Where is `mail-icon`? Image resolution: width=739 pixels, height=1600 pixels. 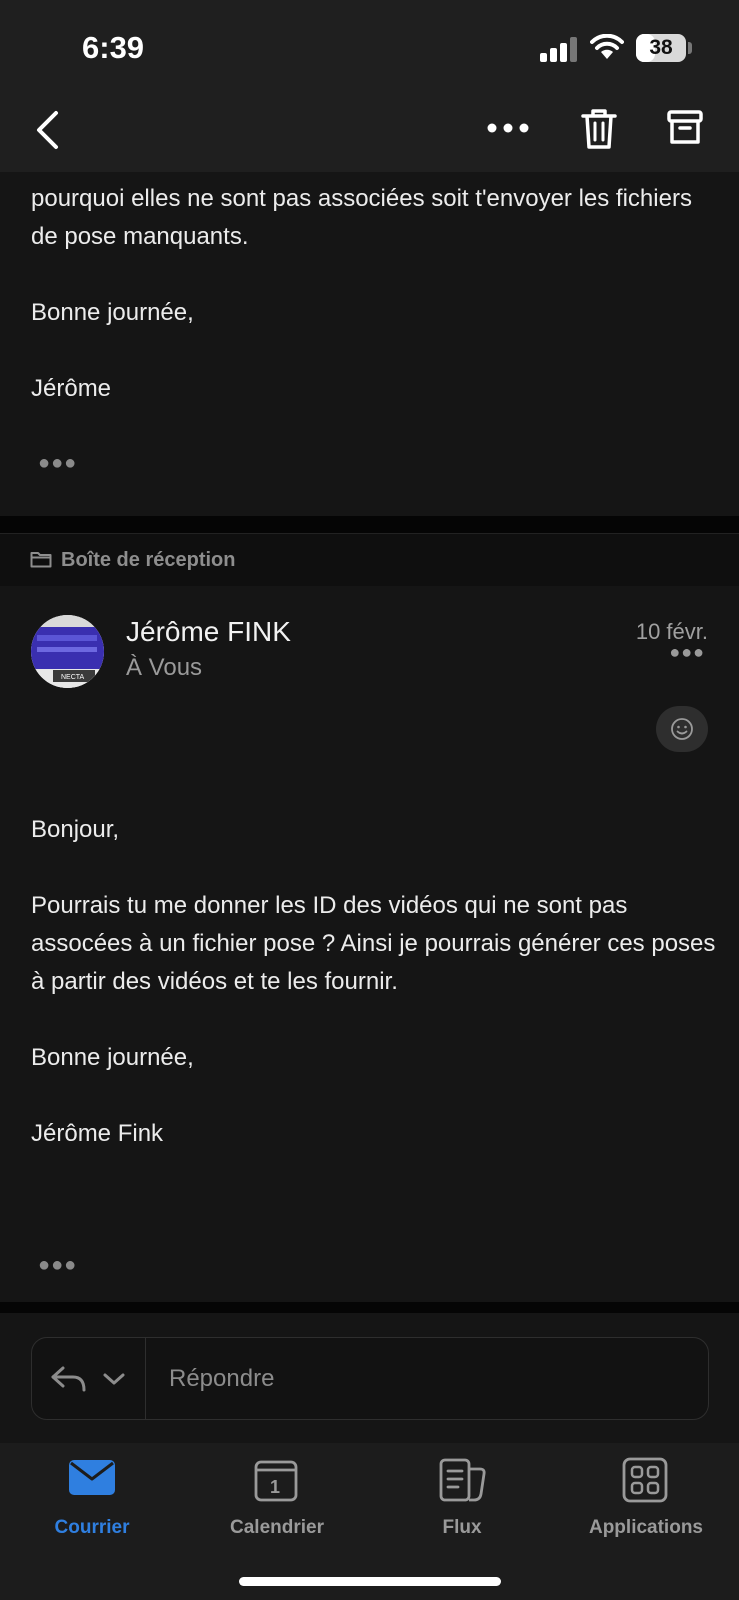
mail-icon is located at coordinates (92, 1477).